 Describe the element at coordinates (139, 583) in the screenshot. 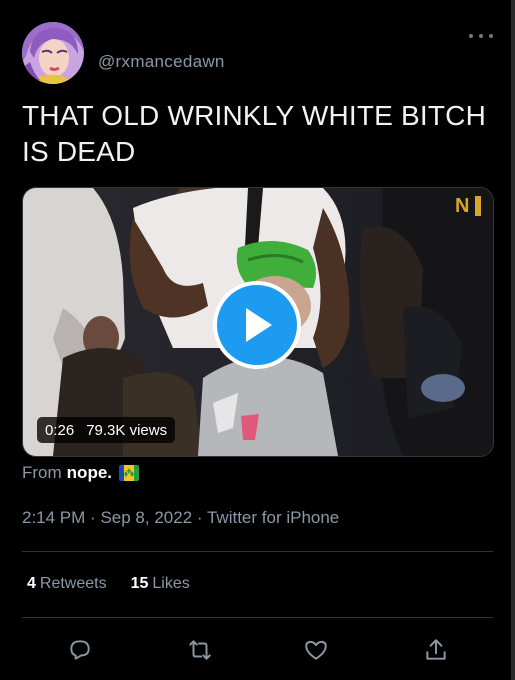

I see `likes-count: 15` at that location.